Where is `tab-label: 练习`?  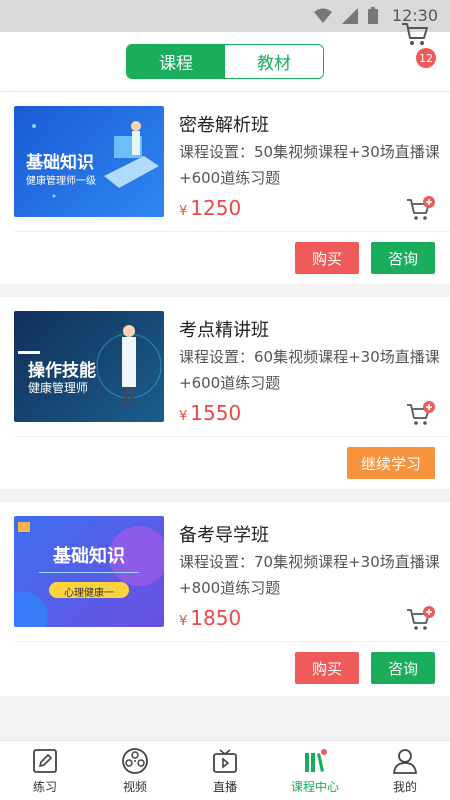
tab-label: 练习 is located at coordinates (44, 787).